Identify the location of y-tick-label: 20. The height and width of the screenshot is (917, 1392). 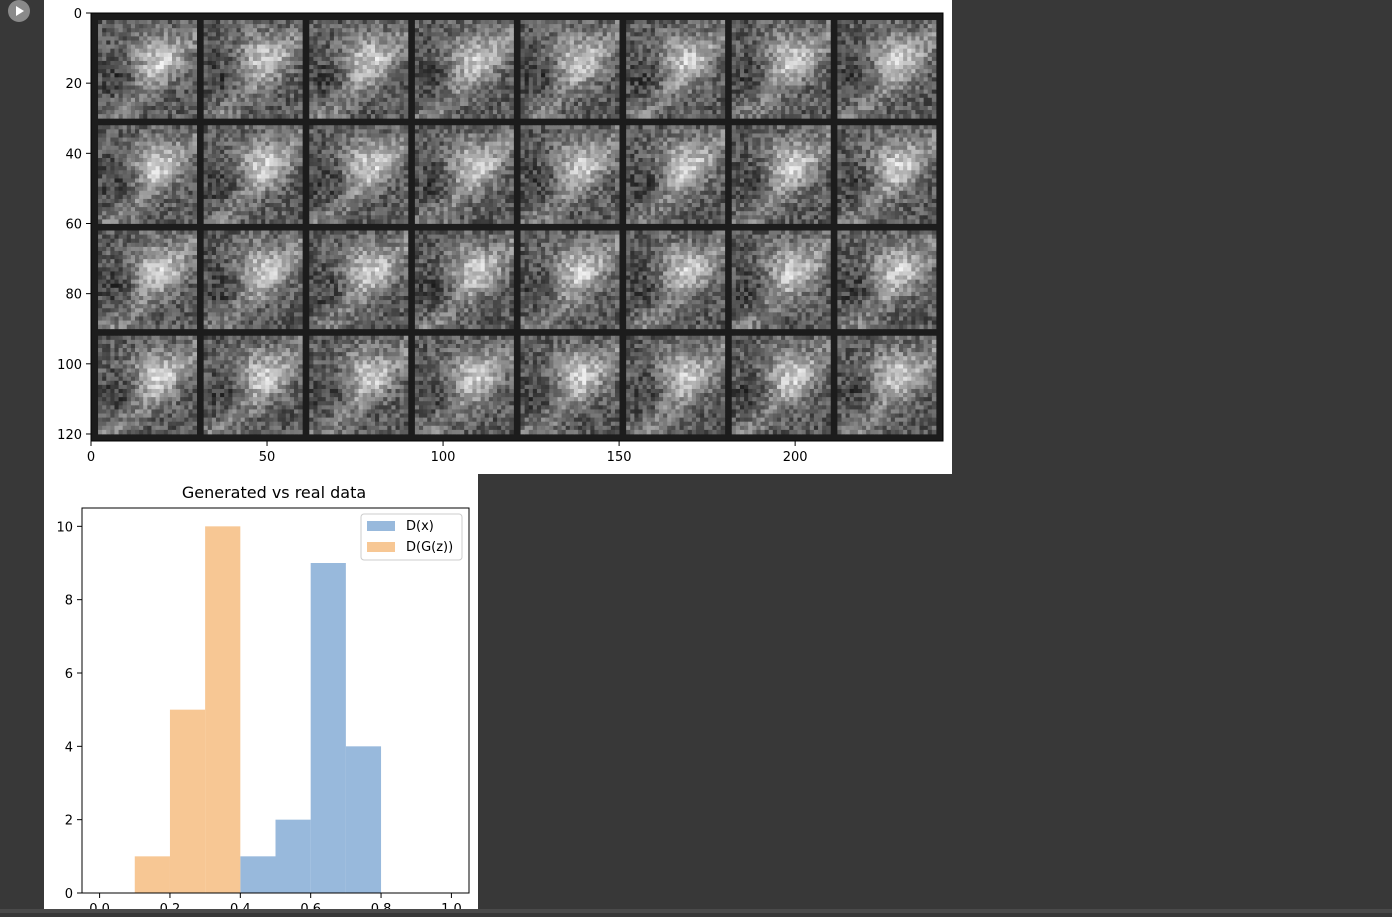
(73, 84).